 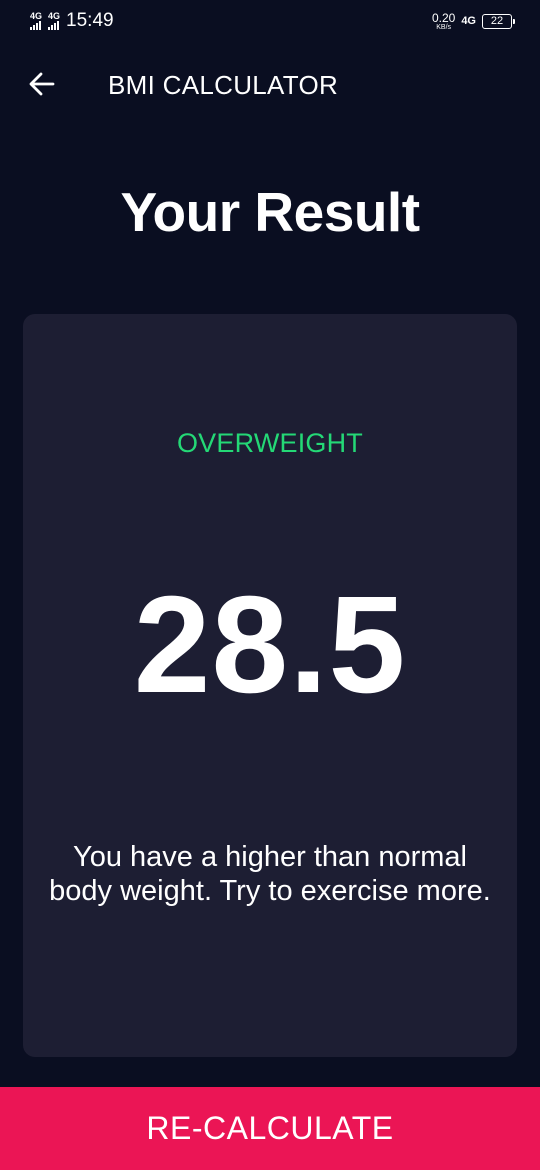 I want to click on network-speed-unit: KB/s, so click(x=444, y=27).